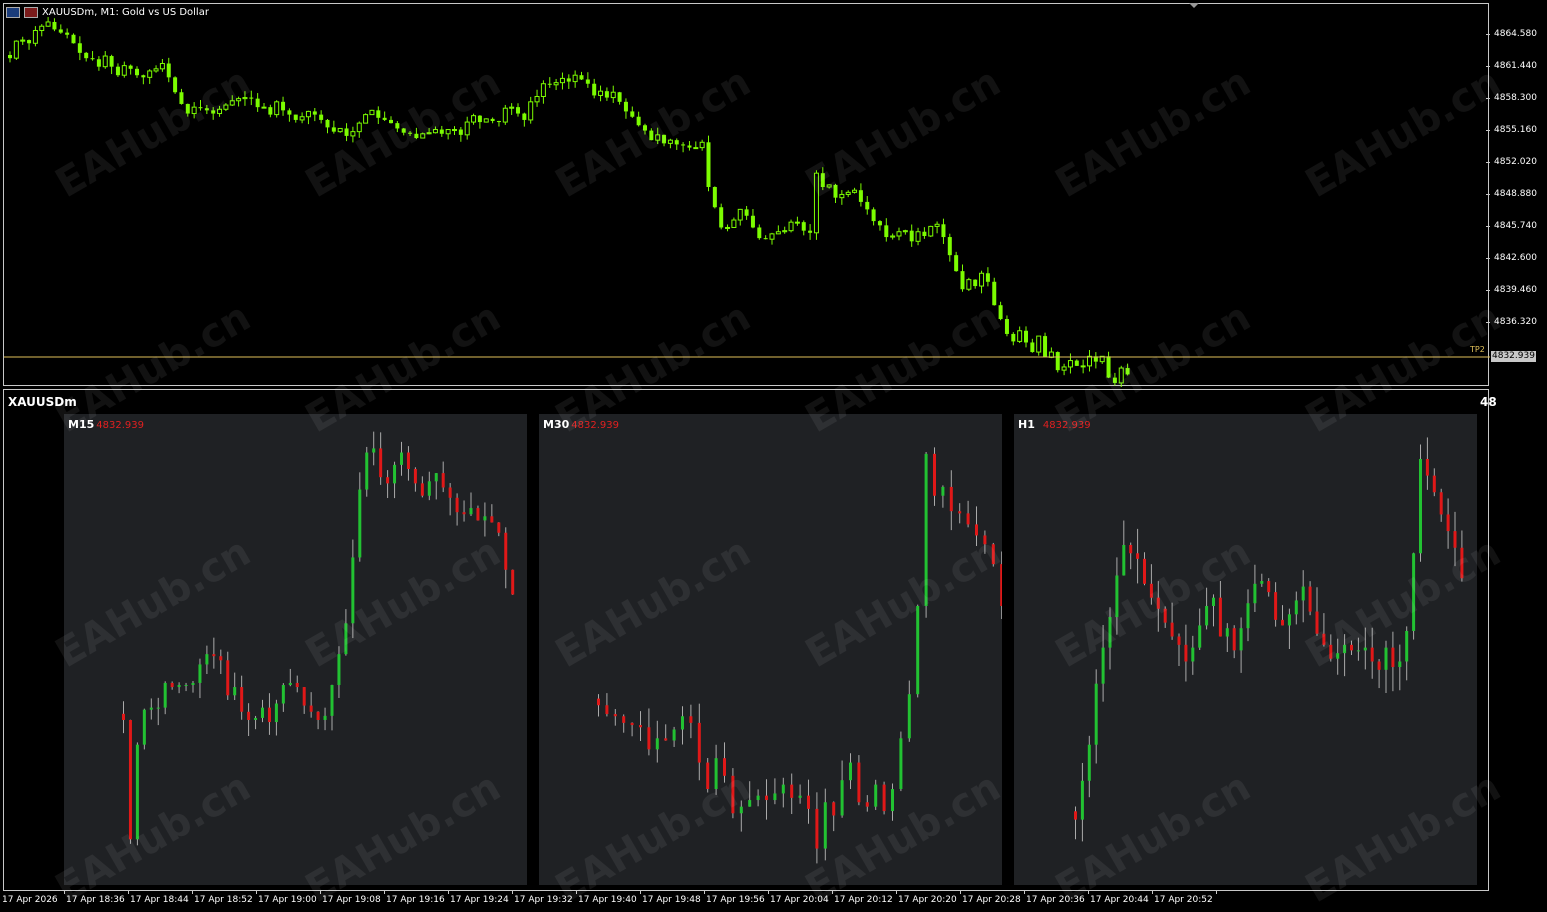 This screenshot has width=1547, height=912. I want to click on symbol-title: XAUUSDm, M1: Gold vs US Dollar, so click(125, 12).